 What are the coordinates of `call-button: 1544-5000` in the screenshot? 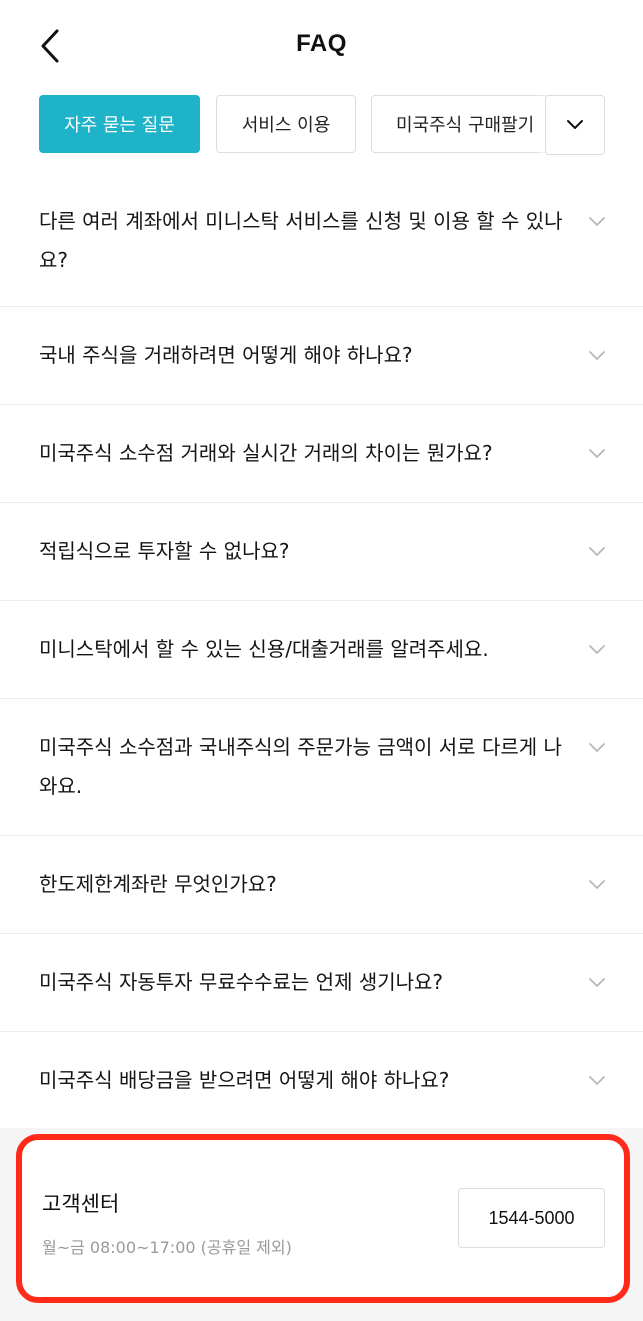 It's located at (531, 1218).